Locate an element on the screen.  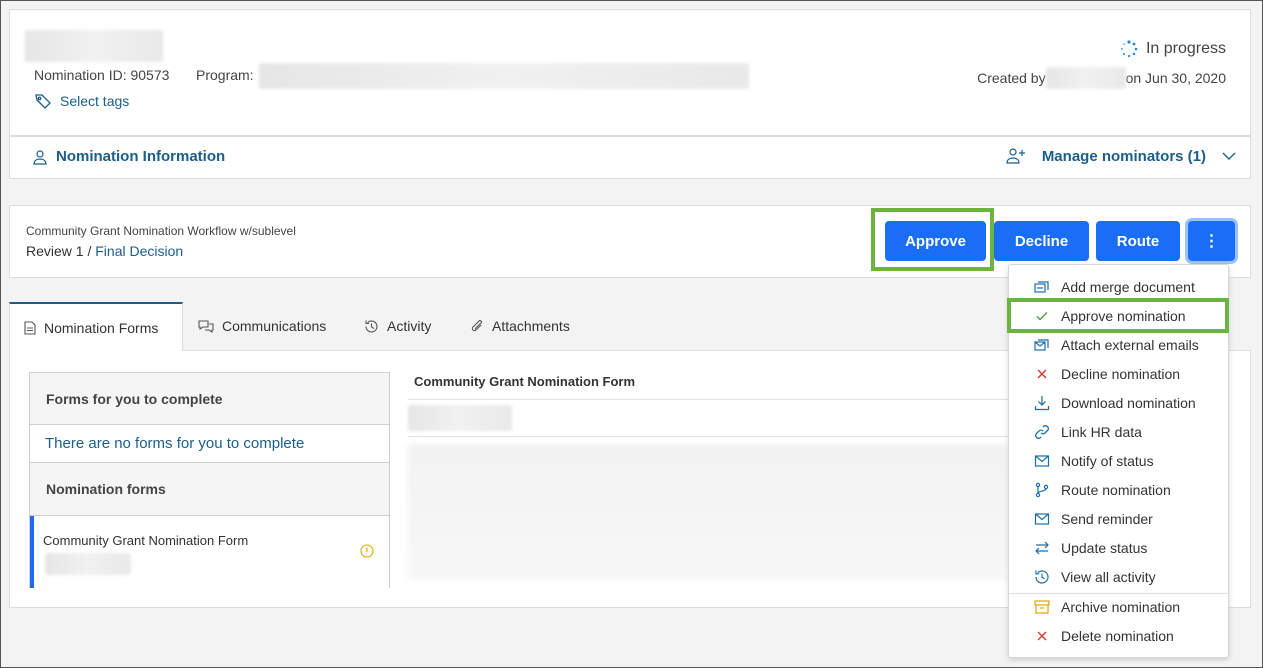
menu-item-label: Decline nomination is located at coordinates (1121, 373).